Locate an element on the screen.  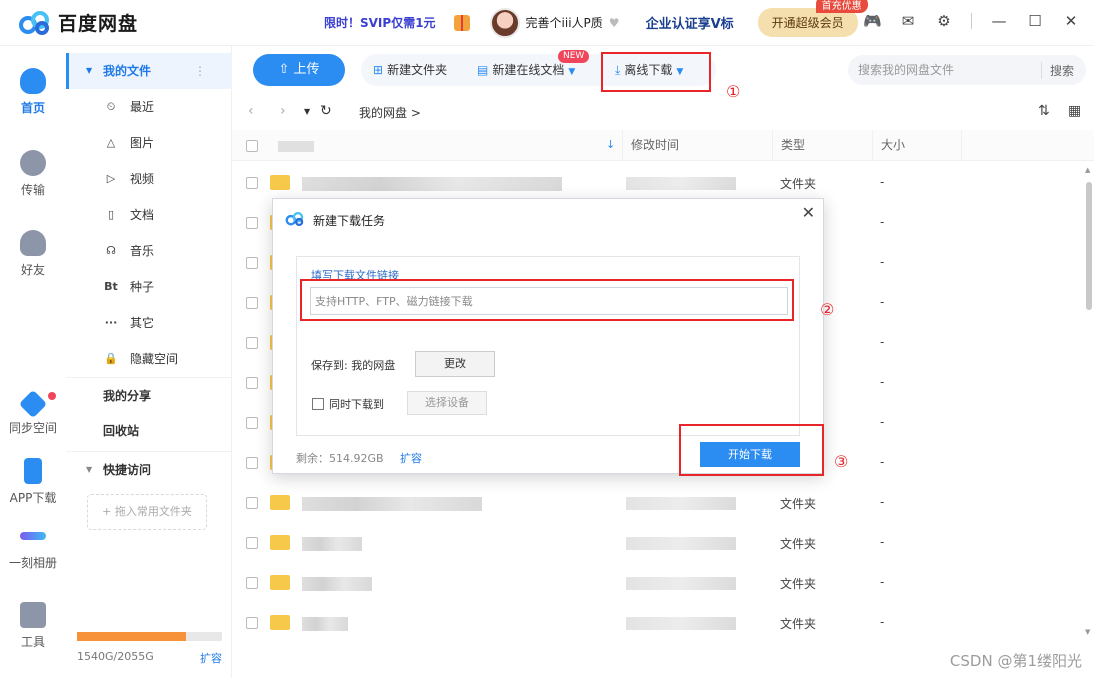
sidebar-label: 我的分享 is located at coordinates (127, 396).